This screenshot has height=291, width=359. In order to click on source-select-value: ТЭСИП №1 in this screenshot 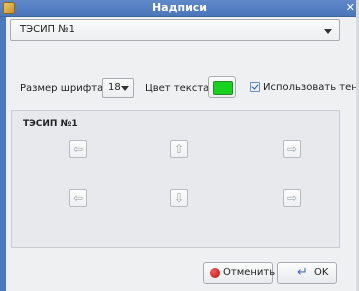, I will do `click(48, 29)`.